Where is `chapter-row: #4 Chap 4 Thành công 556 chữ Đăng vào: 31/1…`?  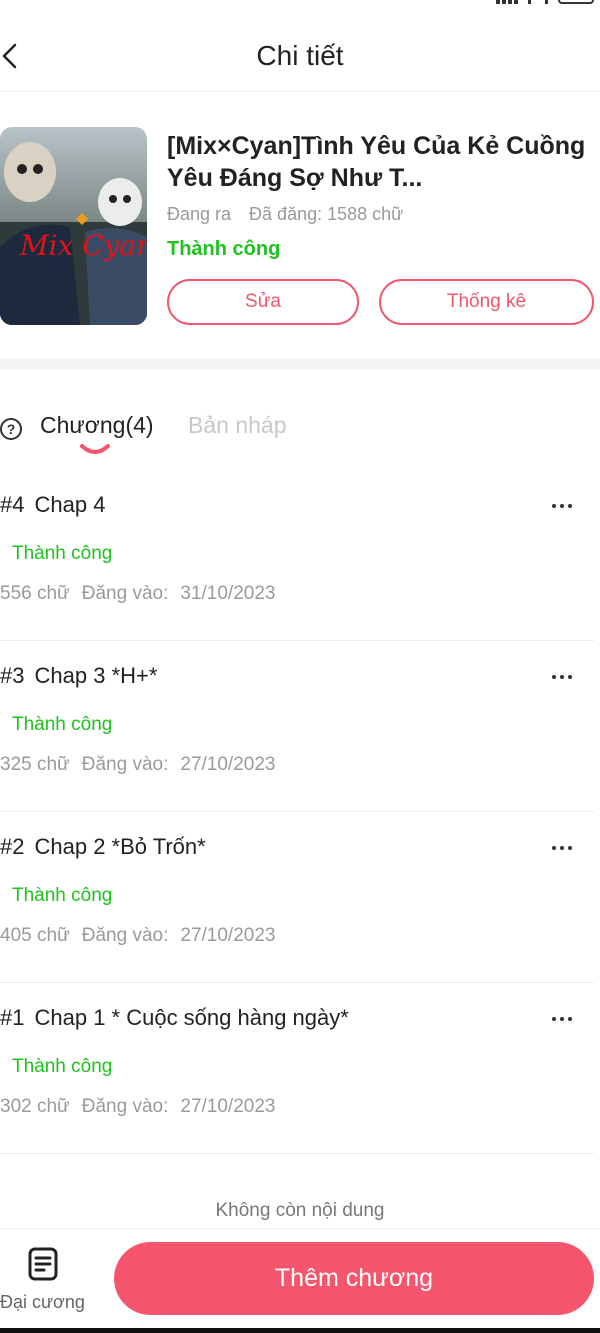 chapter-row: #4 Chap 4 Thành công 556 chữ Đăng vào: 31/1… is located at coordinates (297, 555).